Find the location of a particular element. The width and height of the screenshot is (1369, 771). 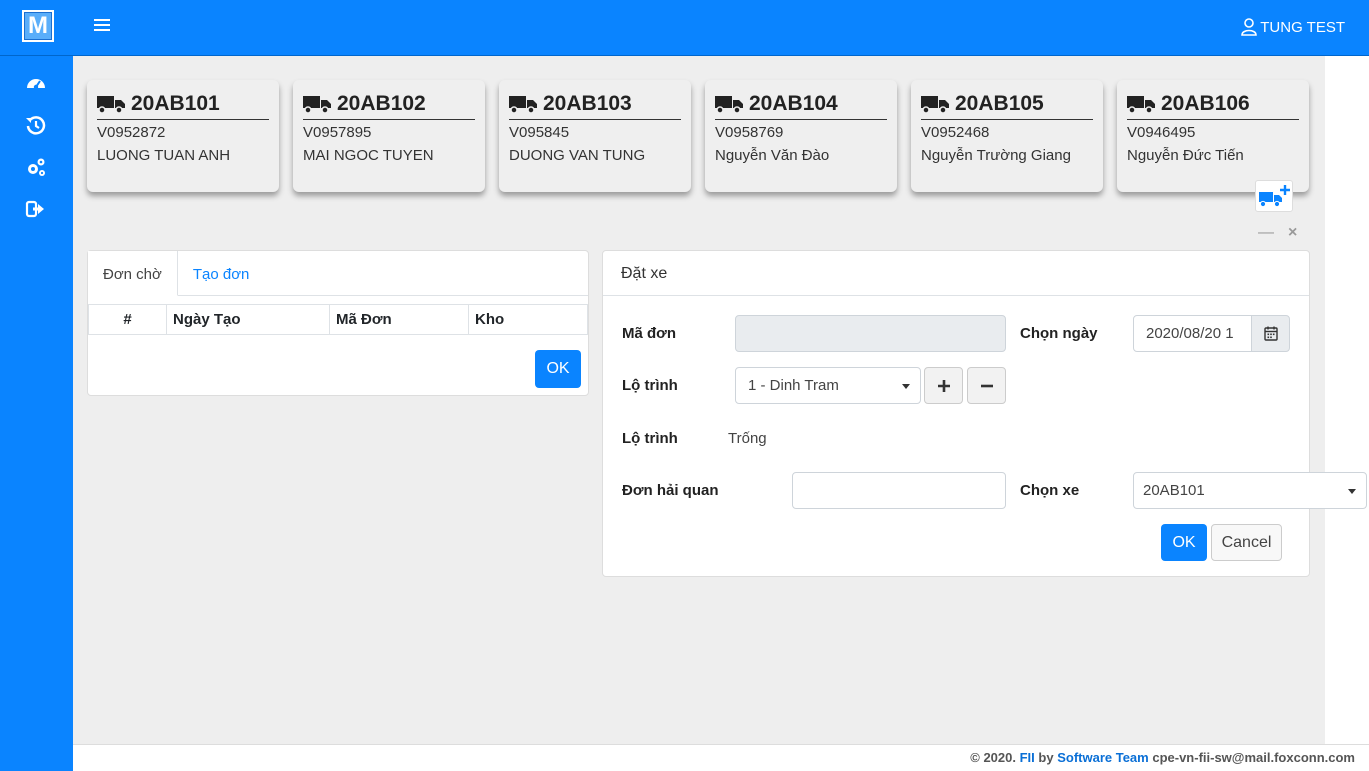

vehicle-code: V0946495 is located at coordinates (1161, 132).